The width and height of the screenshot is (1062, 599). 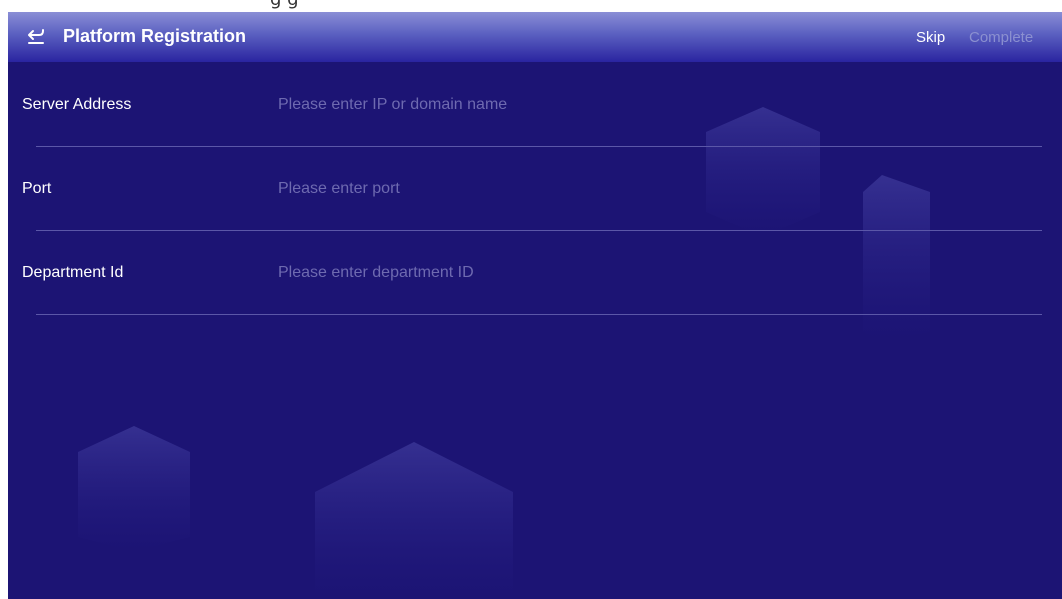 I want to click on department-id-label: Department Id, so click(x=73, y=272).